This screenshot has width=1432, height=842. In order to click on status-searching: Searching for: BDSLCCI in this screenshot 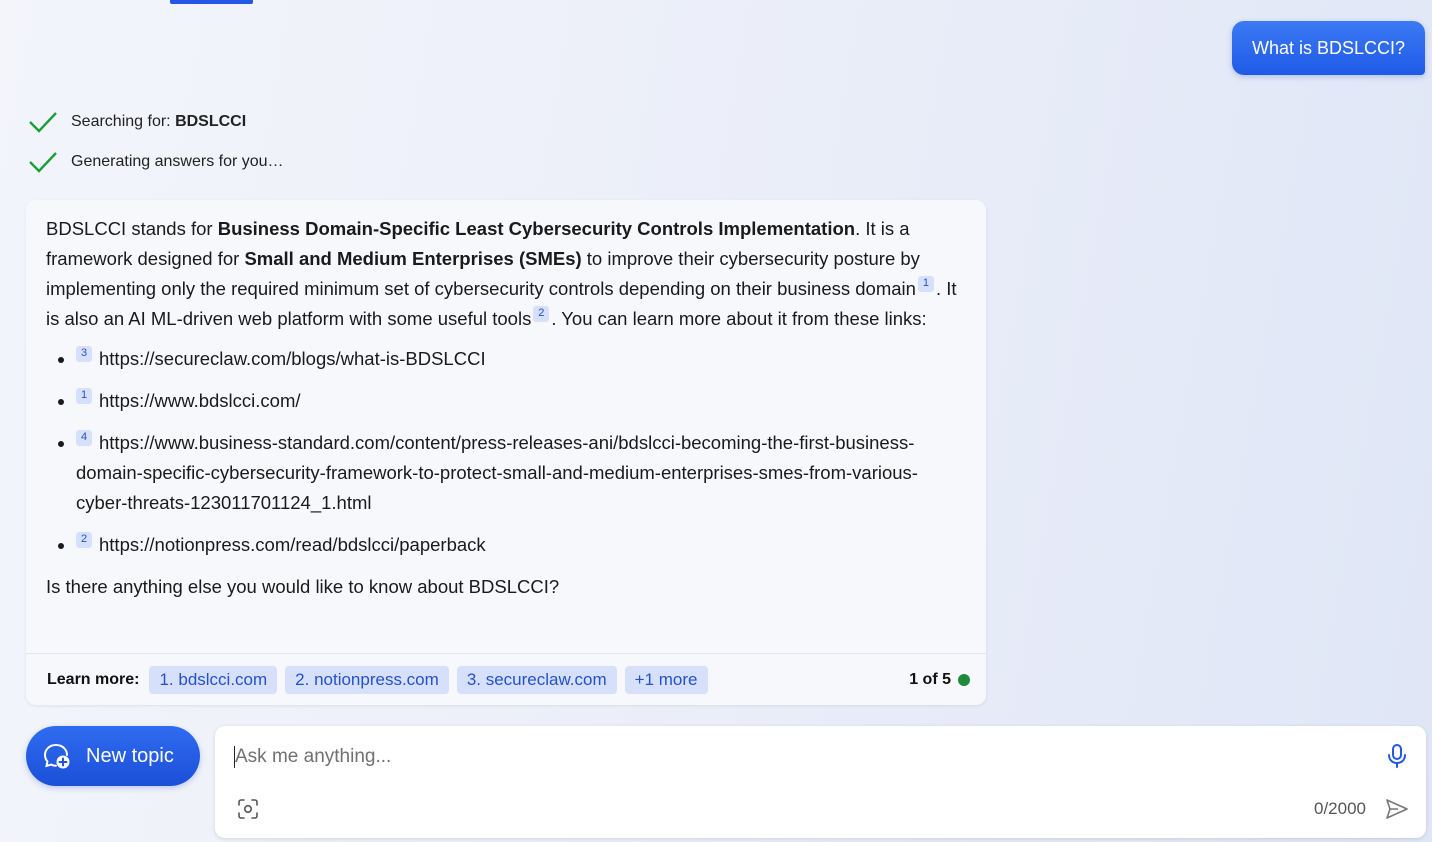, I will do `click(137, 122)`.